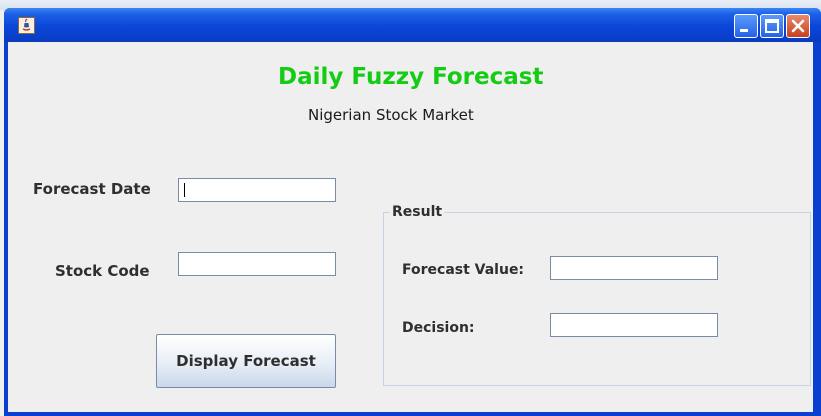 Image resolution: width=821 pixels, height=416 pixels. What do you see at coordinates (391, 115) in the screenshot?
I see `page-subtitle: Nigerian Stock Market` at bounding box center [391, 115].